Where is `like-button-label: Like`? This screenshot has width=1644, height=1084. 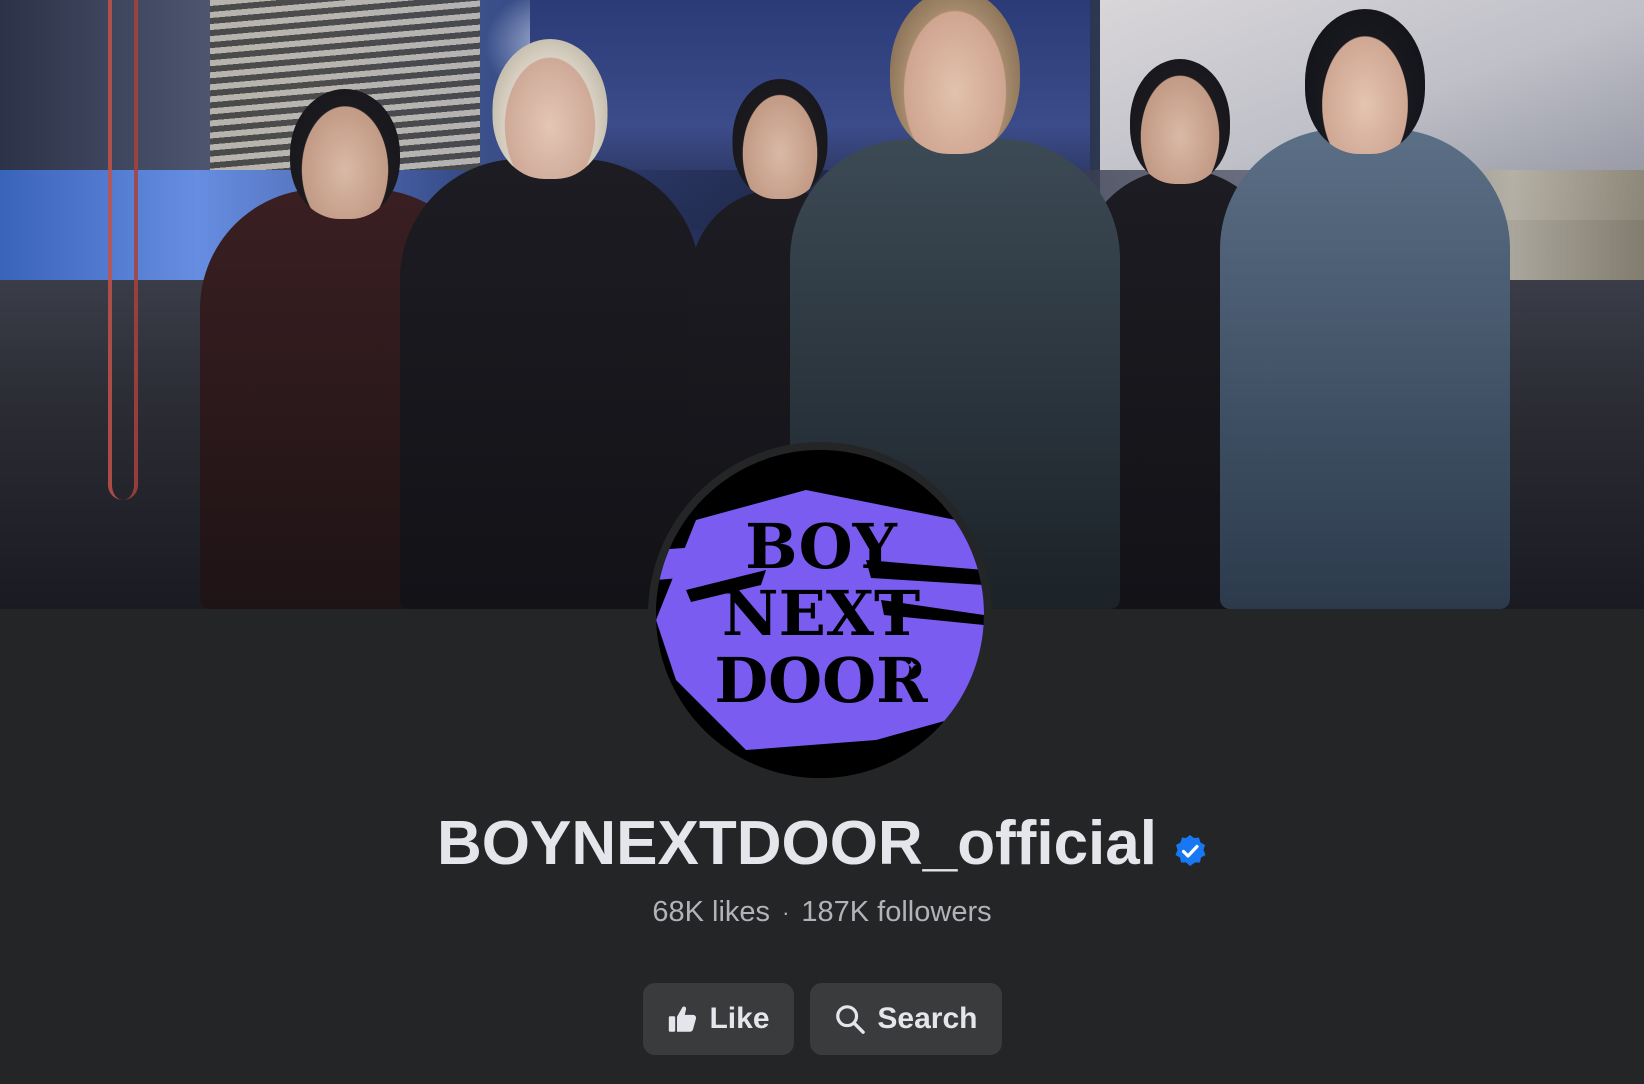 like-button-label: Like is located at coordinates (739, 1018).